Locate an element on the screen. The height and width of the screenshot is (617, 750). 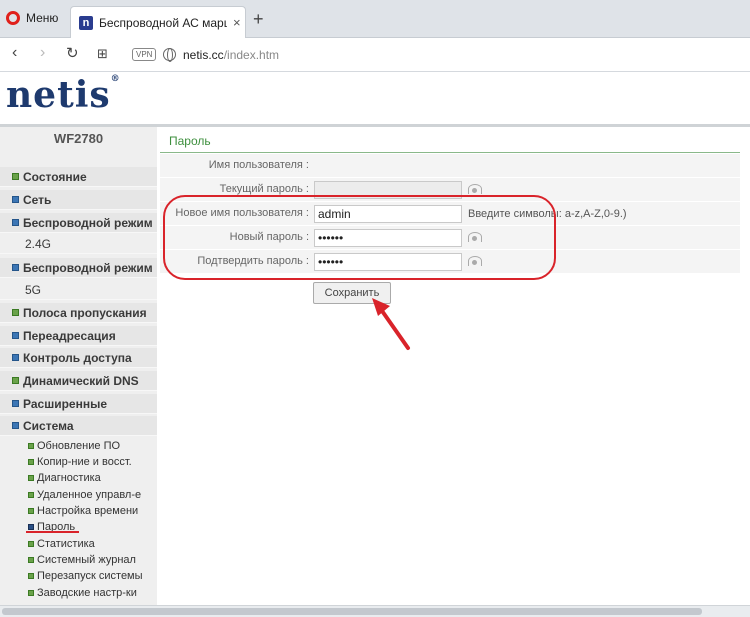
tab-close-icon: × is located at coordinates (237, 22).